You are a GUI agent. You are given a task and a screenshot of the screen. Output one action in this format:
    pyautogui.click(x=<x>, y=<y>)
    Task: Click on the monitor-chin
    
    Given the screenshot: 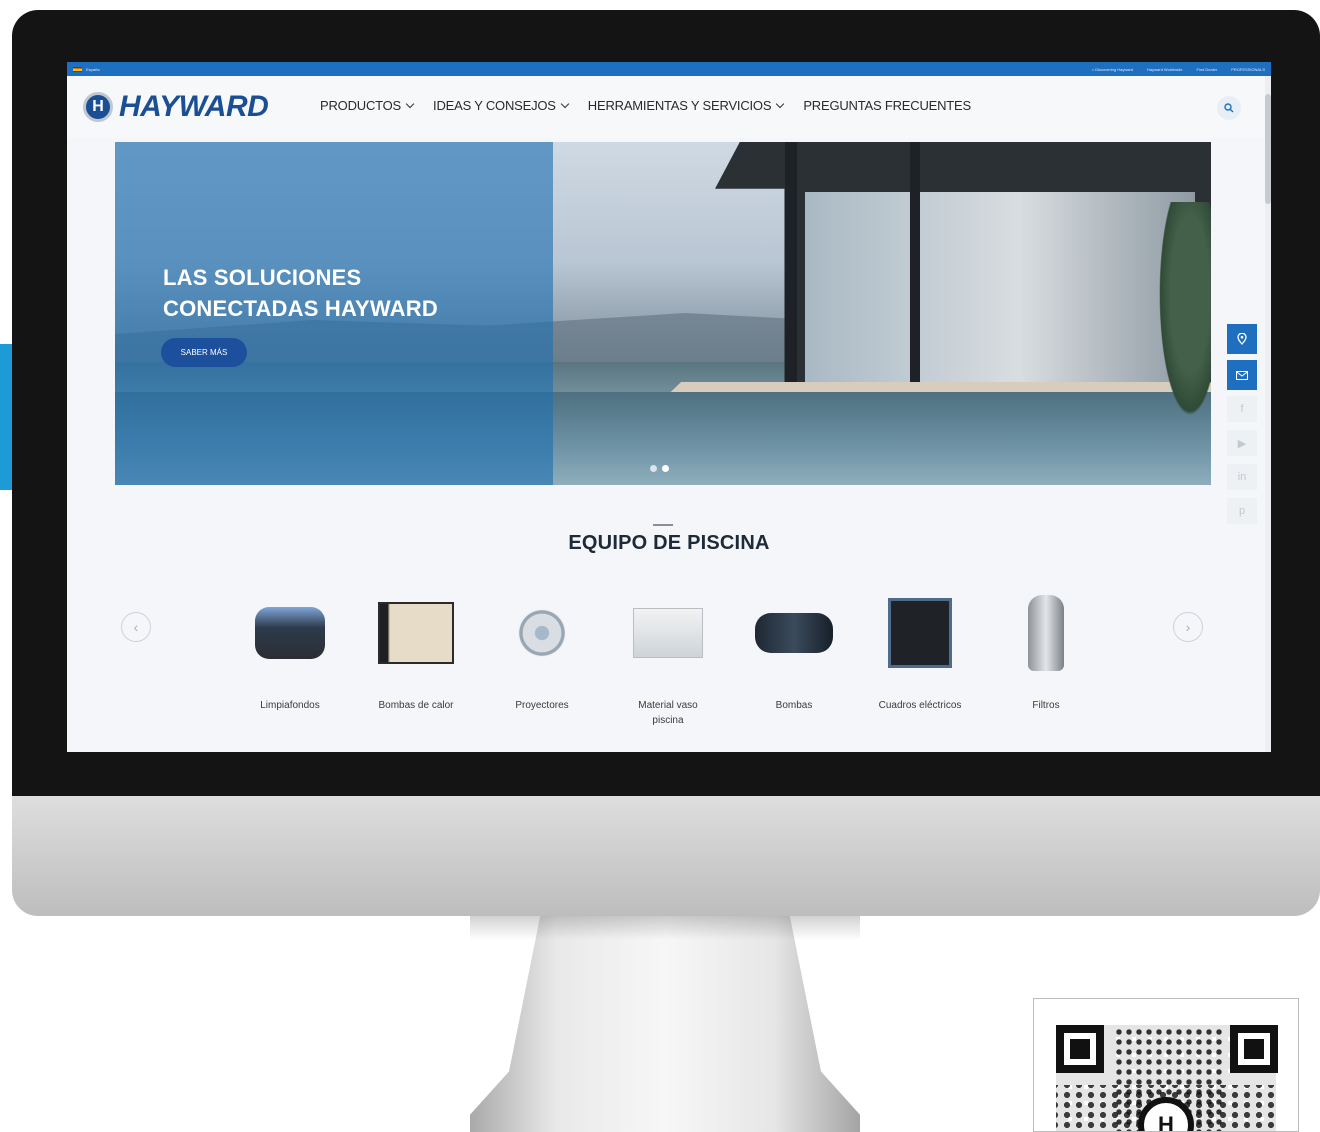 What is the action you would take?
    pyautogui.click(x=666, y=856)
    